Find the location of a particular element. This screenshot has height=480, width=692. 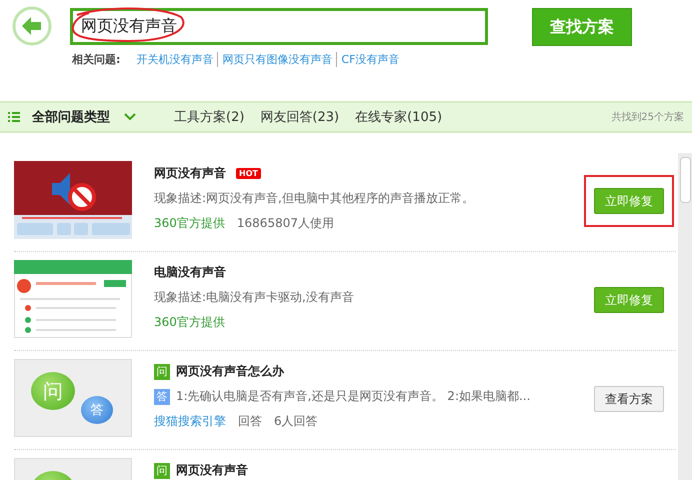

result-description: 现象描述:电脑没有声卡驱动,没有声音 is located at coordinates (254, 297).